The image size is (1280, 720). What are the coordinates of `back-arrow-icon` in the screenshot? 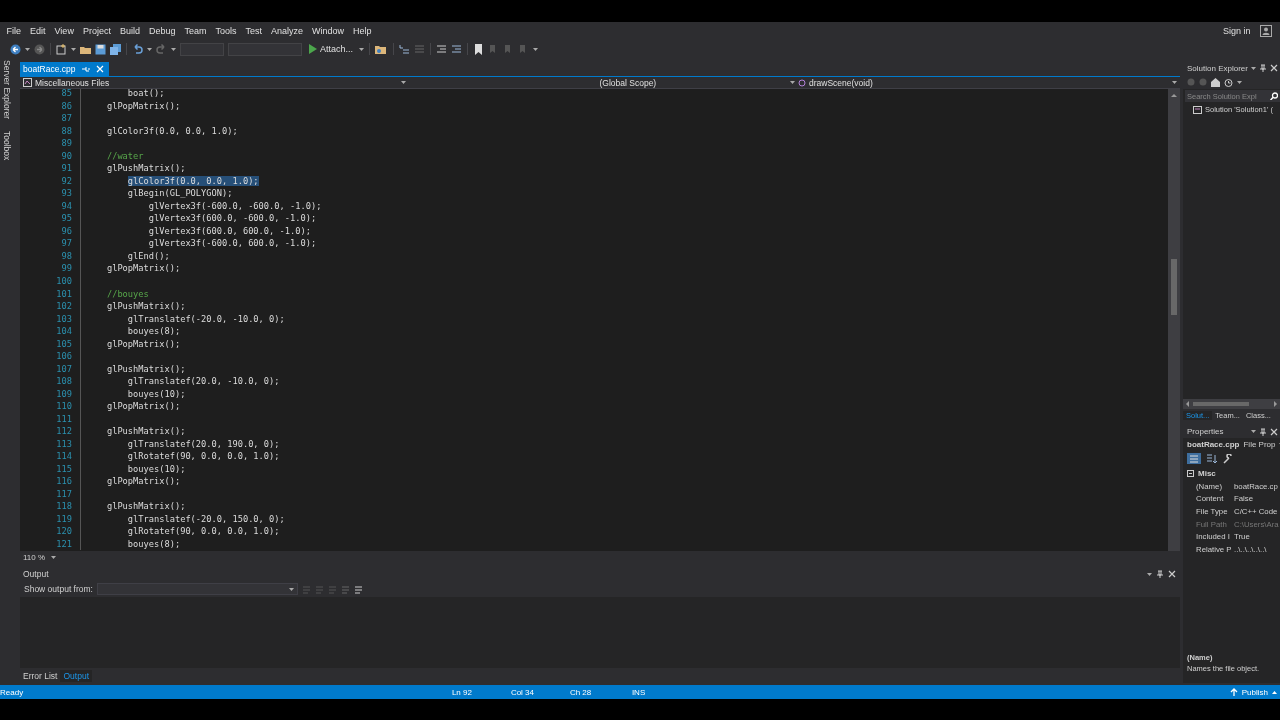 It's located at (15, 49).